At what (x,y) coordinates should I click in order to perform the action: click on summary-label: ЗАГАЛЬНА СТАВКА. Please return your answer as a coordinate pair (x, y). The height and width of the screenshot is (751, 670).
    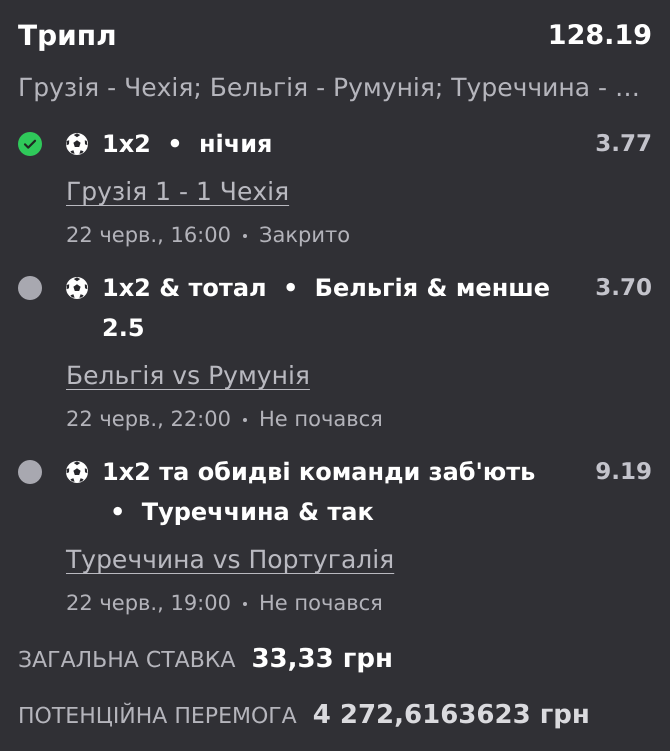
    Looking at the image, I should click on (127, 661).